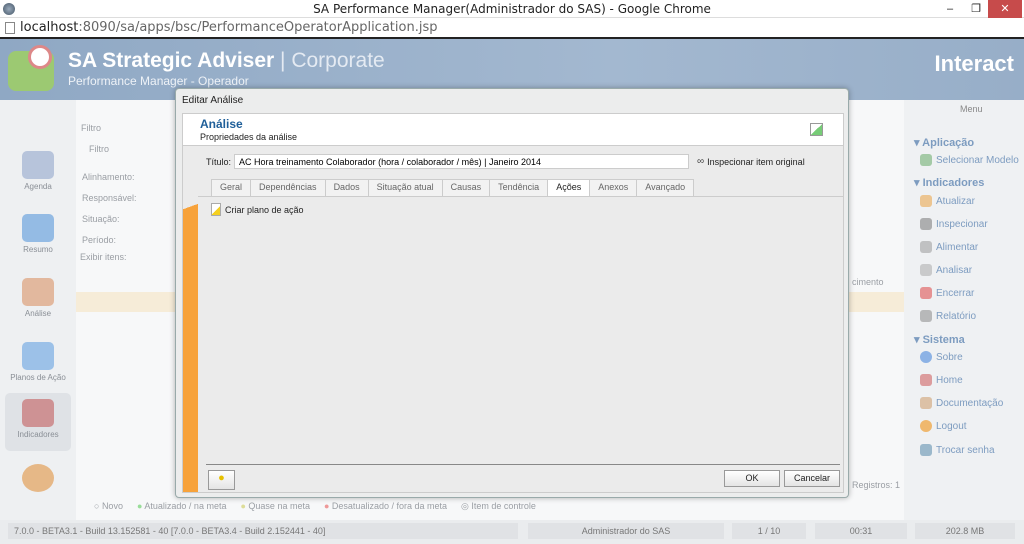 This screenshot has height=544, width=1024. Describe the element at coordinates (926, 224) in the screenshot. I see `glasses-icon` at that location.